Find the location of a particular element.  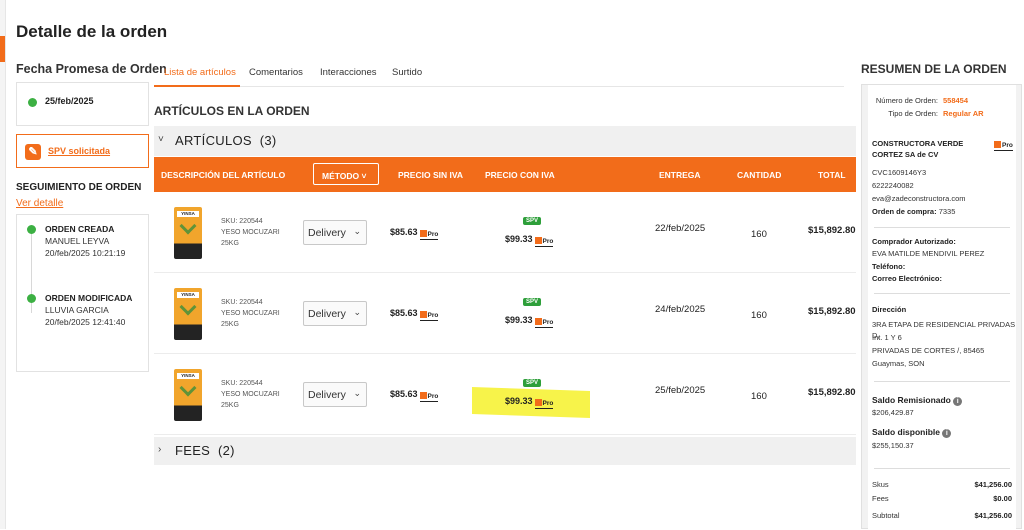

metodo-filter-button: MÉTODO ˅ is located at coordinates (346, 174).